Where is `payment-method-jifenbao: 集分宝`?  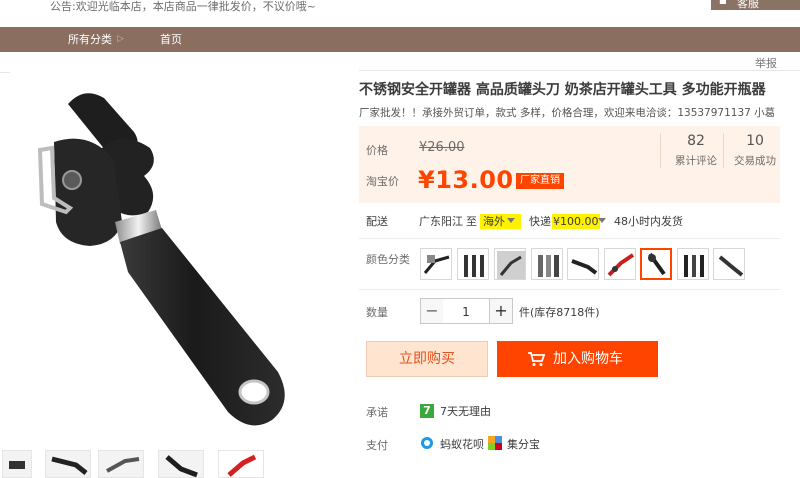
payment-method-jifenbao: 集分宝 is located at coordinates (523, 444).